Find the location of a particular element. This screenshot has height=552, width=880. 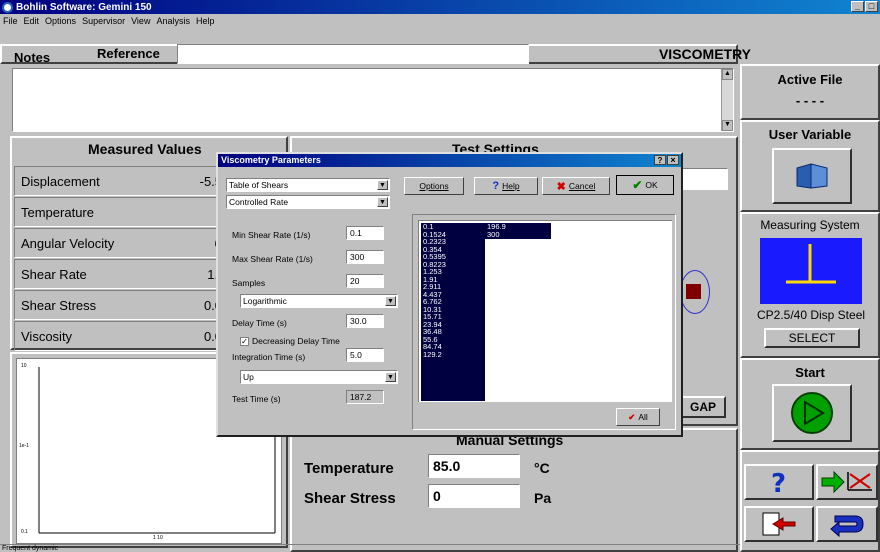

stop-indicator-icon is located at coordinates (693, 291).